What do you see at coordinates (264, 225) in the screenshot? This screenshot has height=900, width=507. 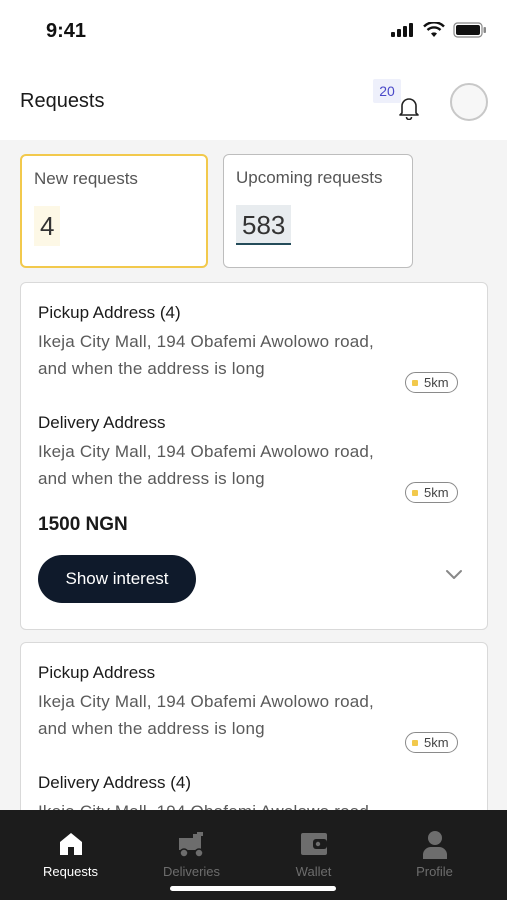 I see `tab-count: 583` at bounding box center [264, 225].